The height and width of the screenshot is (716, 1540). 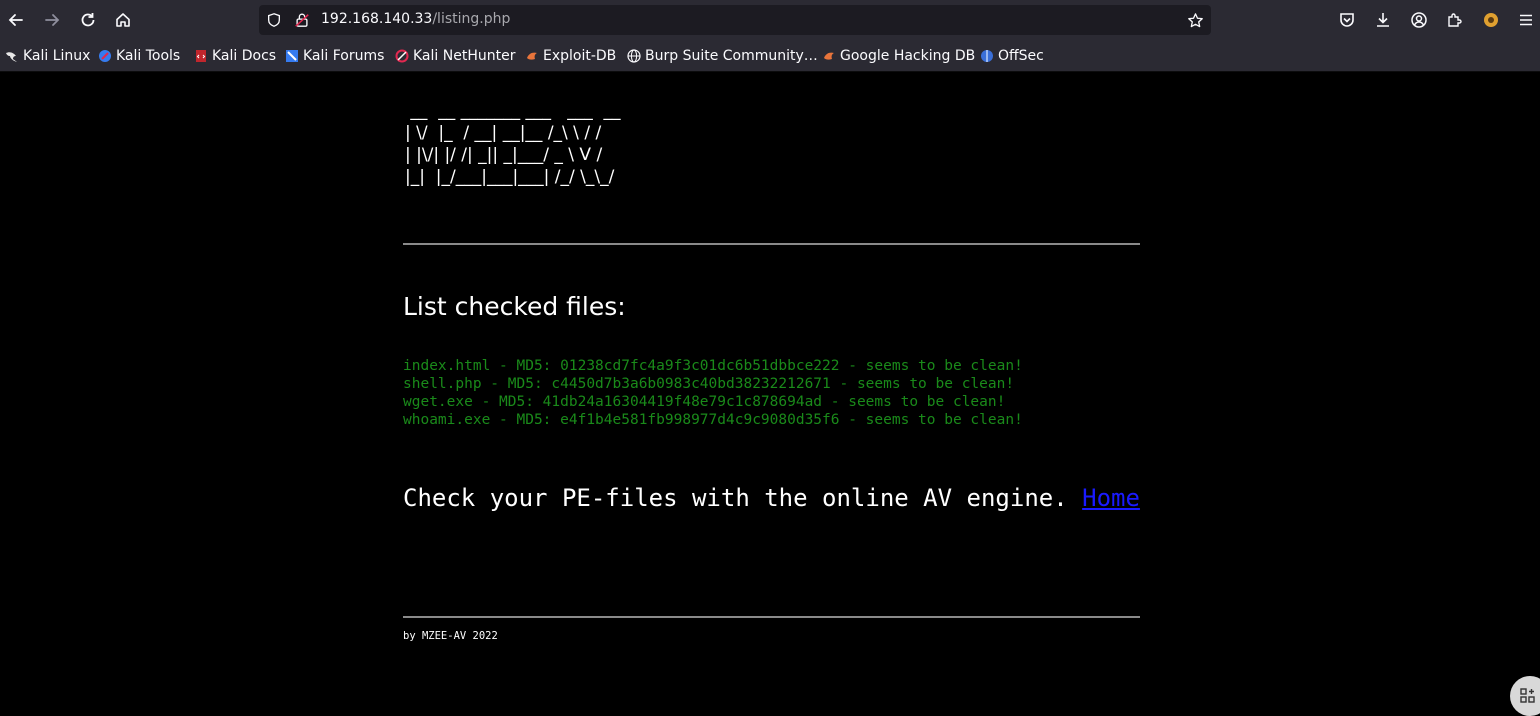 I want to click on bookmark-label: Kali Docs, so click(x=244, y=56).